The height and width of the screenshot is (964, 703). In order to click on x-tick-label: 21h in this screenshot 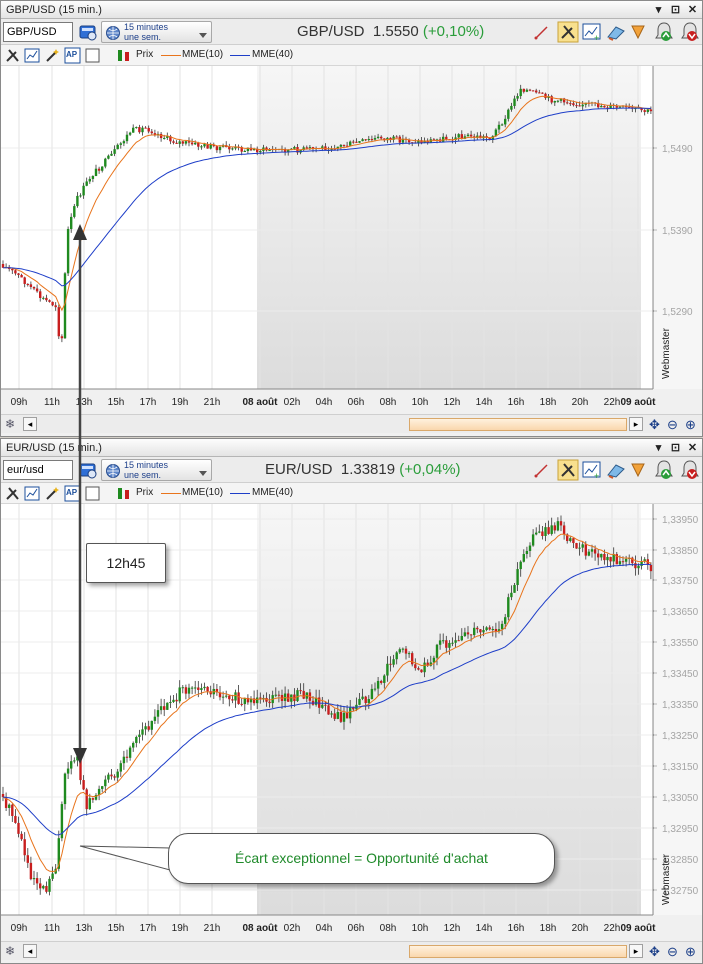, I will do `click(212, 402)`.